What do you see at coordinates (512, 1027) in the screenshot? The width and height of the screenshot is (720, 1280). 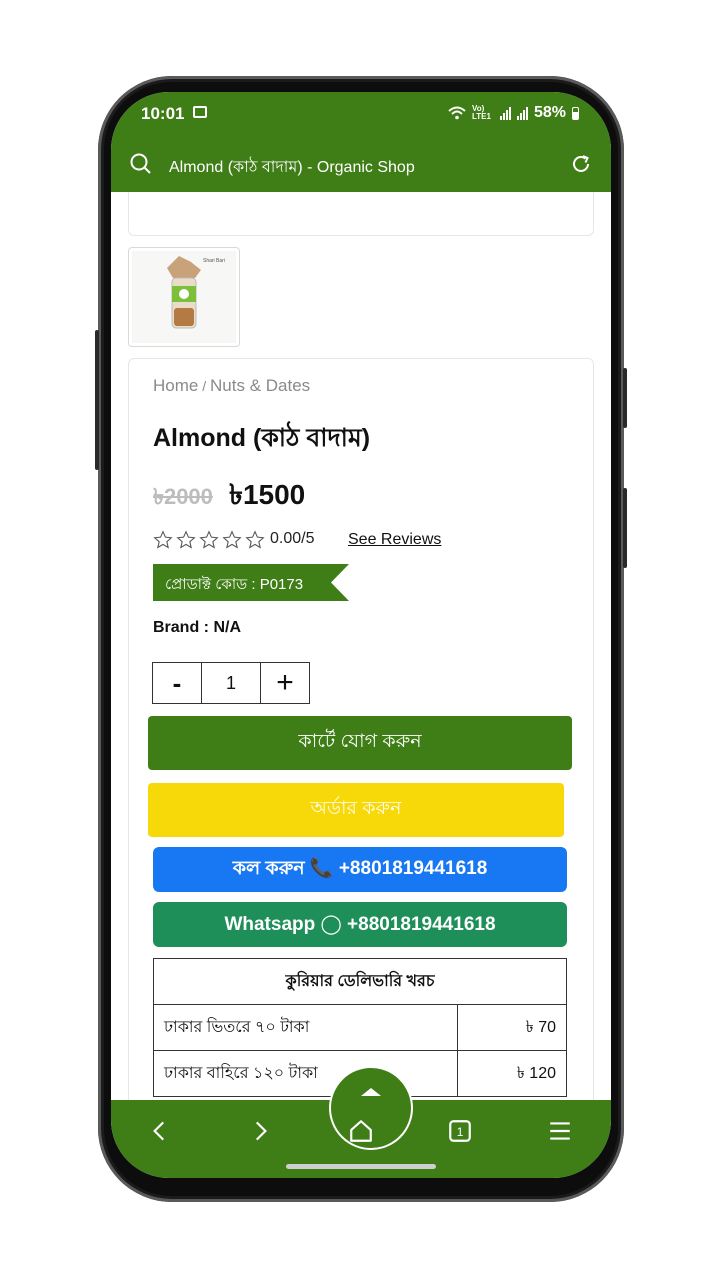 I see `shipping-price: ৳ 70` at bounding box center [512, 1027].